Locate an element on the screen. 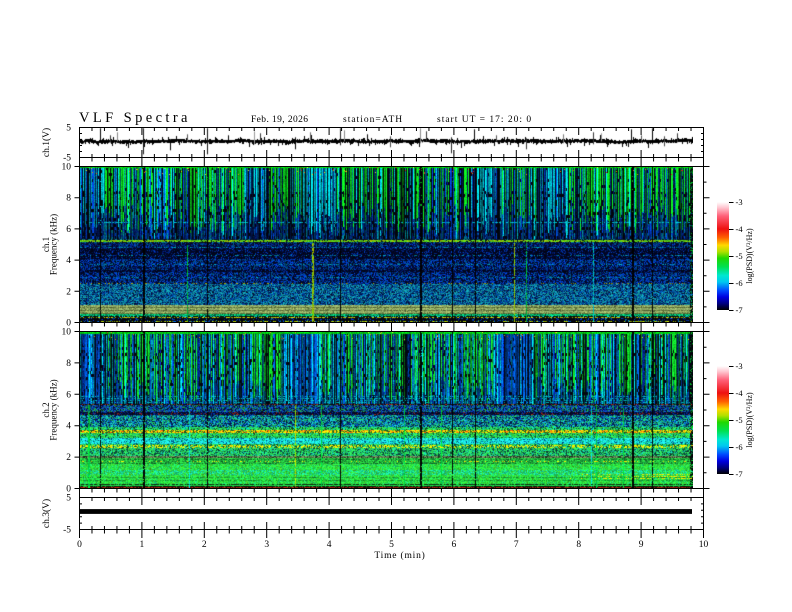 The height and width of the screenshot is (612, 792). svg-text: 0 is located at coordinates (79, 545).